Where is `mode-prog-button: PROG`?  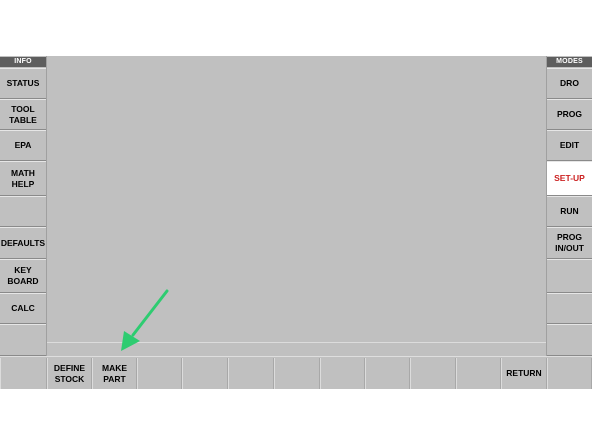
mode-prog-button: PROG is located at coordinates (569, 114).